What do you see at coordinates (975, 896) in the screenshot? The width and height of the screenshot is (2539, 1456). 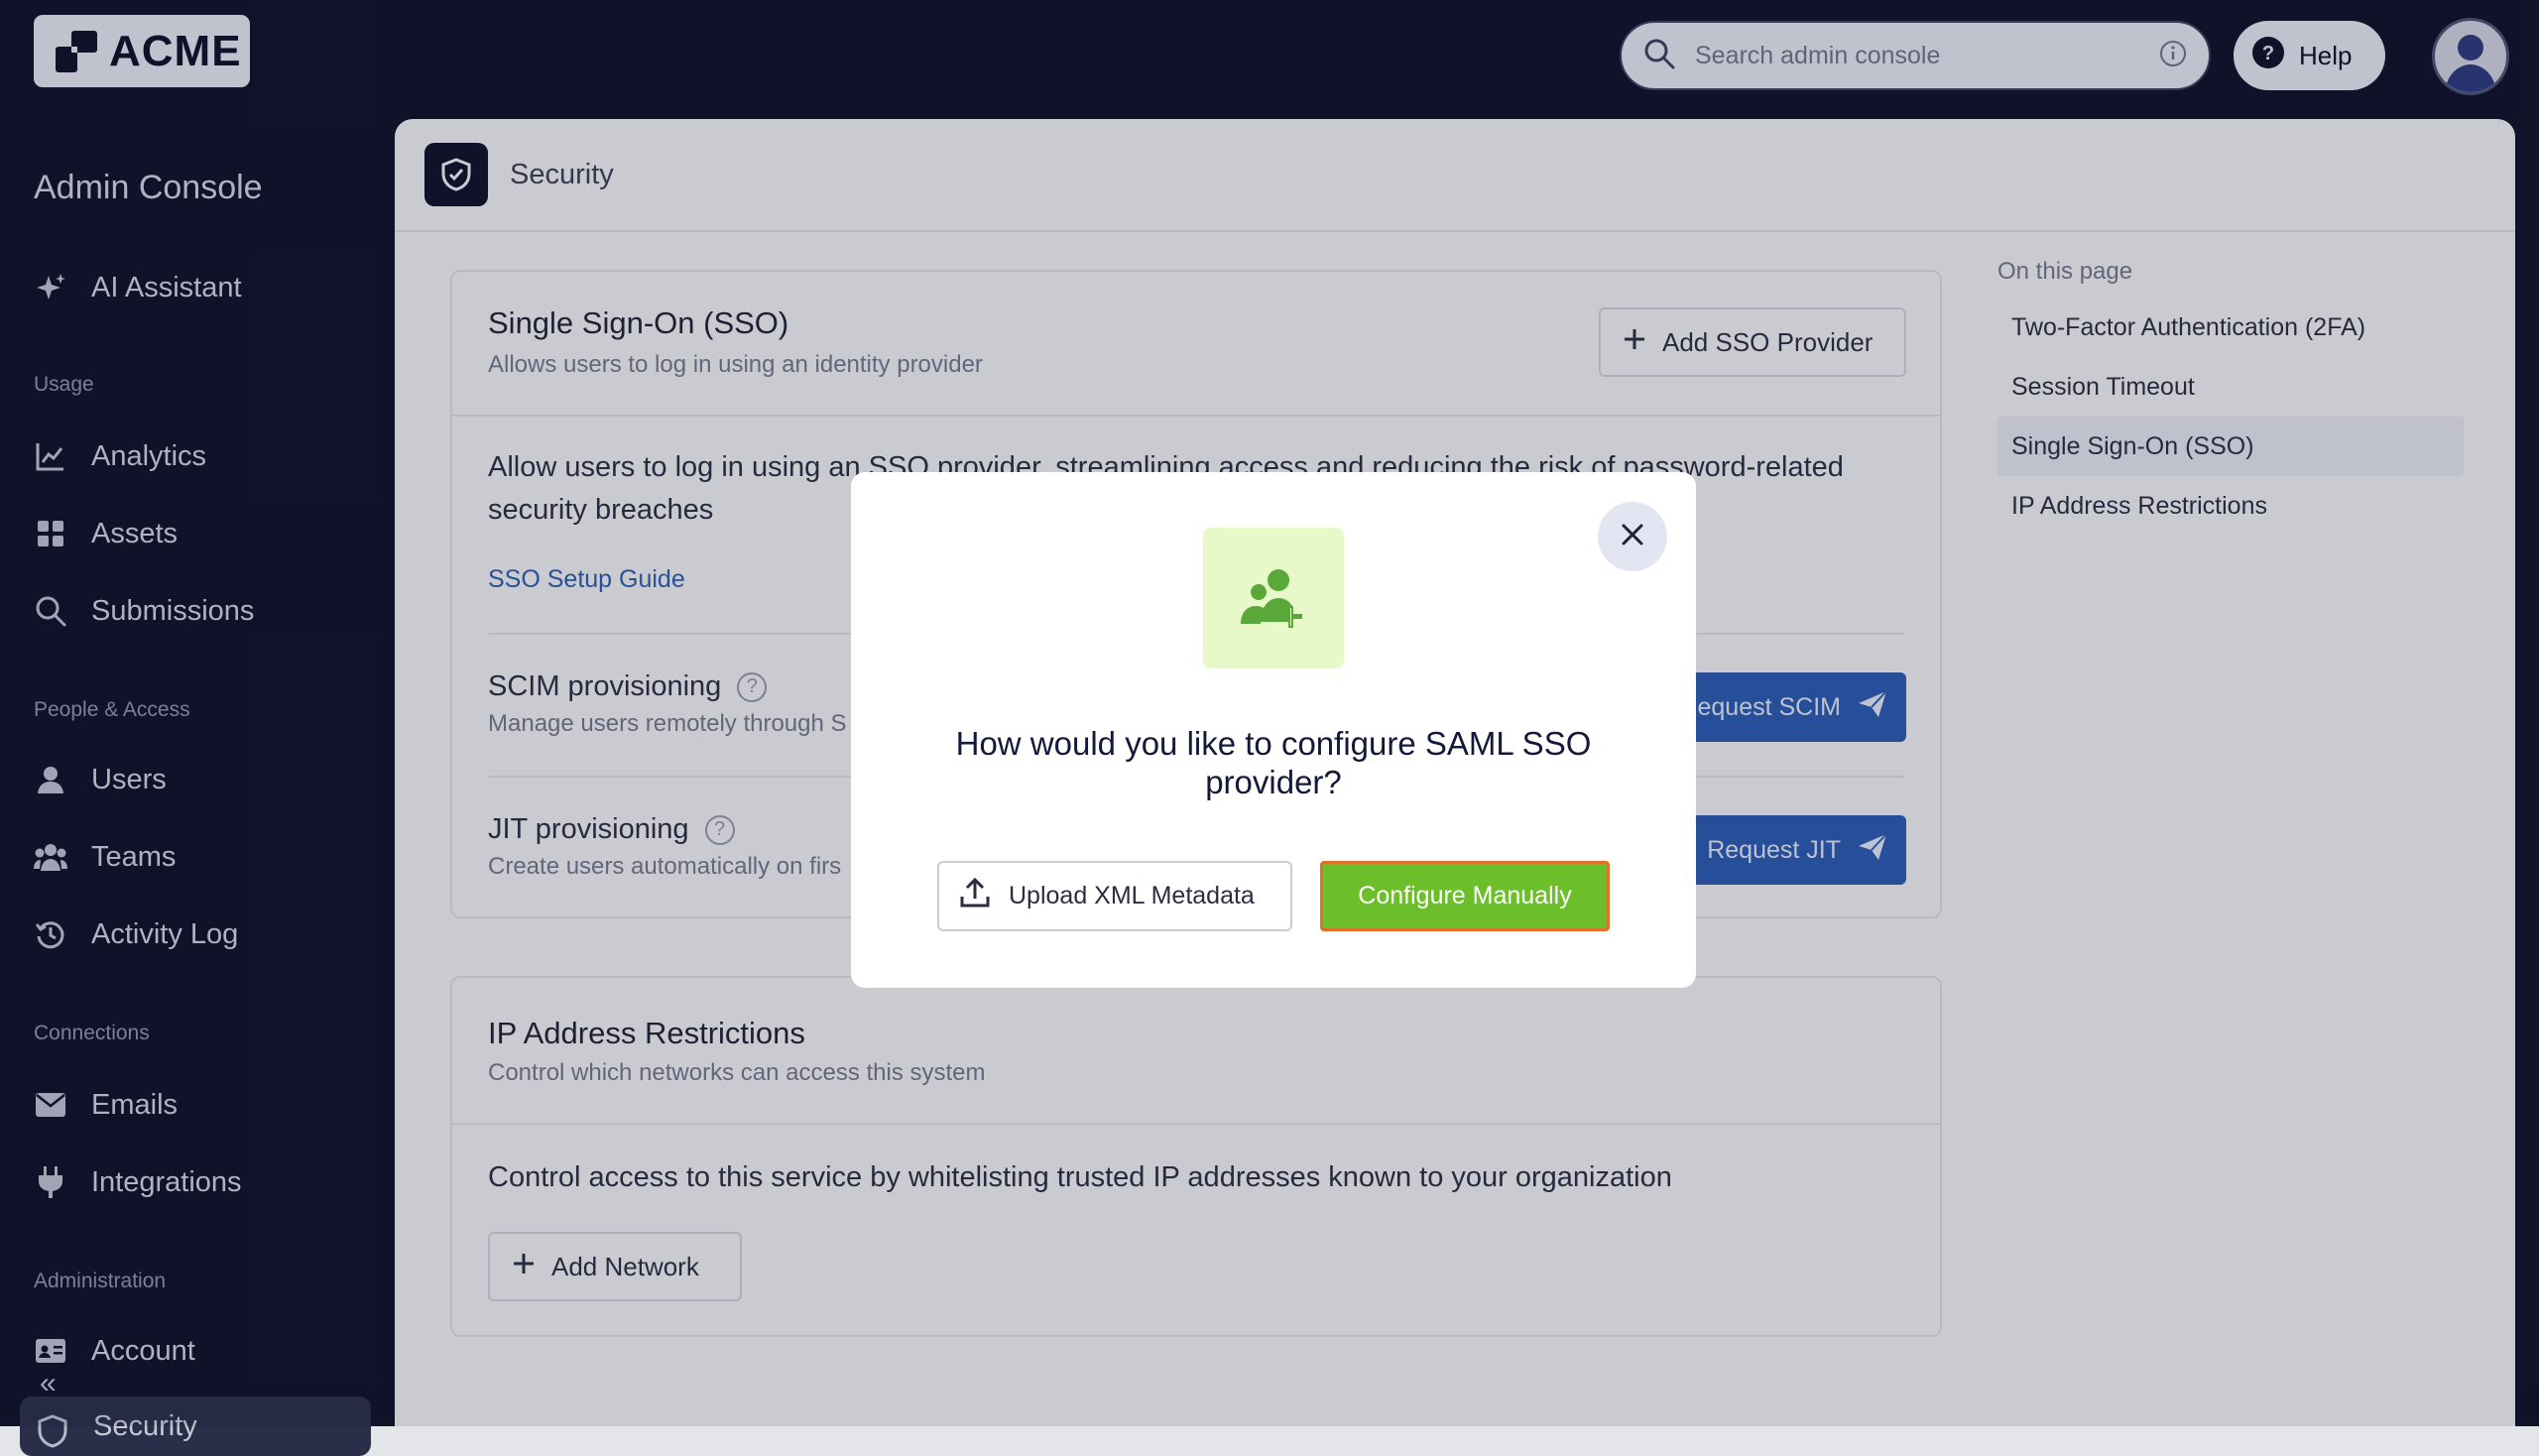 I see `upload-icon` at bounding box center [975, 896].